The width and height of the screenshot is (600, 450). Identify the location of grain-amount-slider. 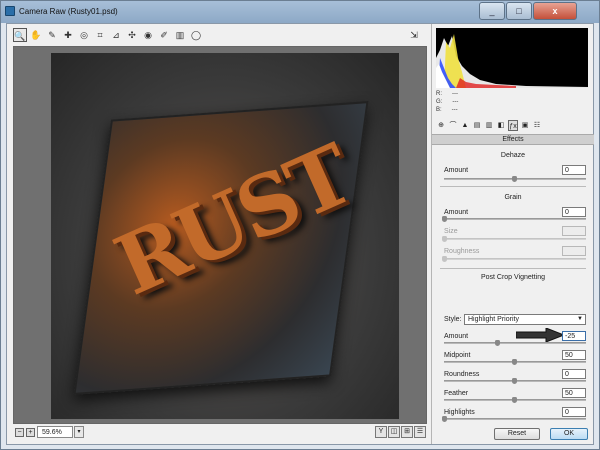
(514, 219).